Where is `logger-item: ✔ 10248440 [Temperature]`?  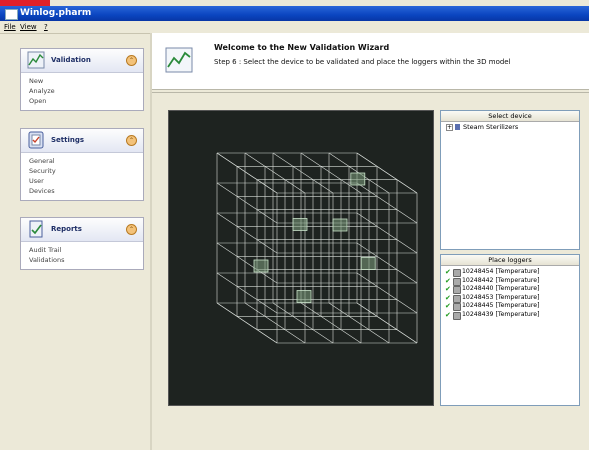
logger-item: ✔ 10248440 [Temperature] is located at coordinates (510, 289).